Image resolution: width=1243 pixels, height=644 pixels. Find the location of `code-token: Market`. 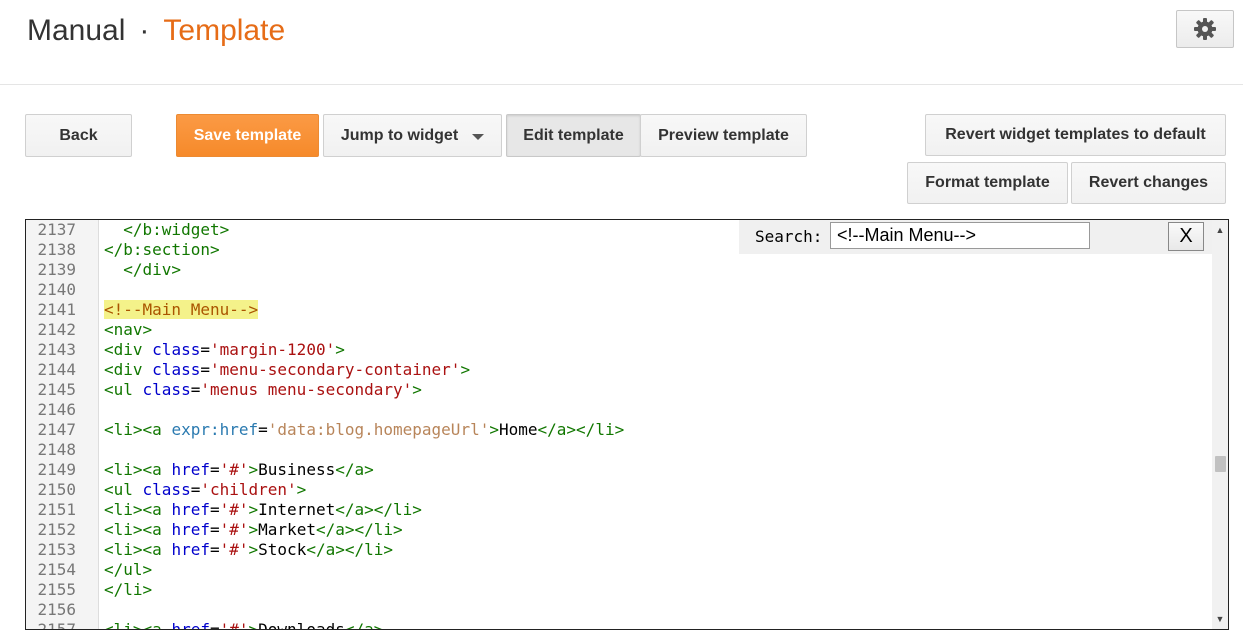

code-token: Market is located at coordinates (287, 529).